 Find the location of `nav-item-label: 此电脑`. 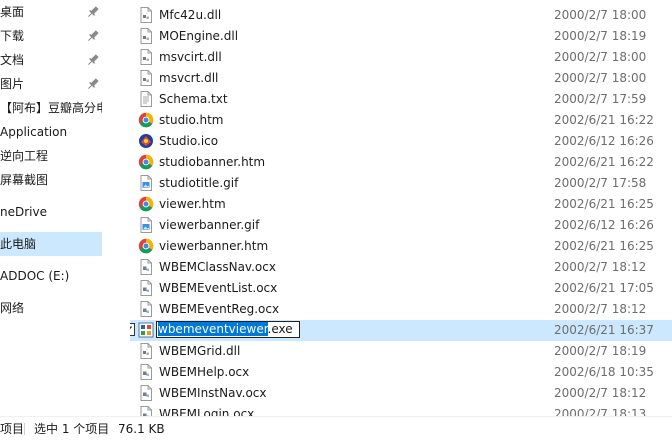

nav-item-label: 此电脑 is located at coordinates (18, 244).